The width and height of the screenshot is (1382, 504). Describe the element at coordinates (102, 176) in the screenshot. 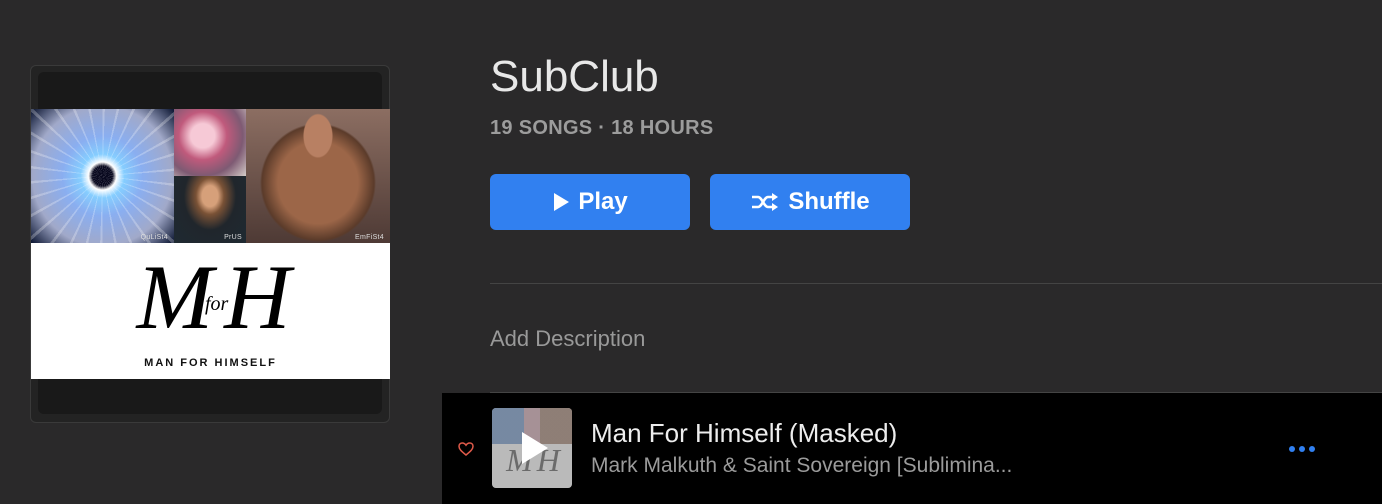

I see `artwork-tile-space: QuLiSt4` at that location.